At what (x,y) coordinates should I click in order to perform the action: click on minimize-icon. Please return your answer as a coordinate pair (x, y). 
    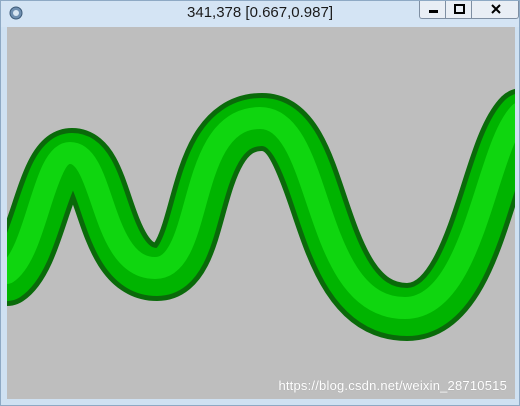
    Looking at the image, I should click on (433, 11).